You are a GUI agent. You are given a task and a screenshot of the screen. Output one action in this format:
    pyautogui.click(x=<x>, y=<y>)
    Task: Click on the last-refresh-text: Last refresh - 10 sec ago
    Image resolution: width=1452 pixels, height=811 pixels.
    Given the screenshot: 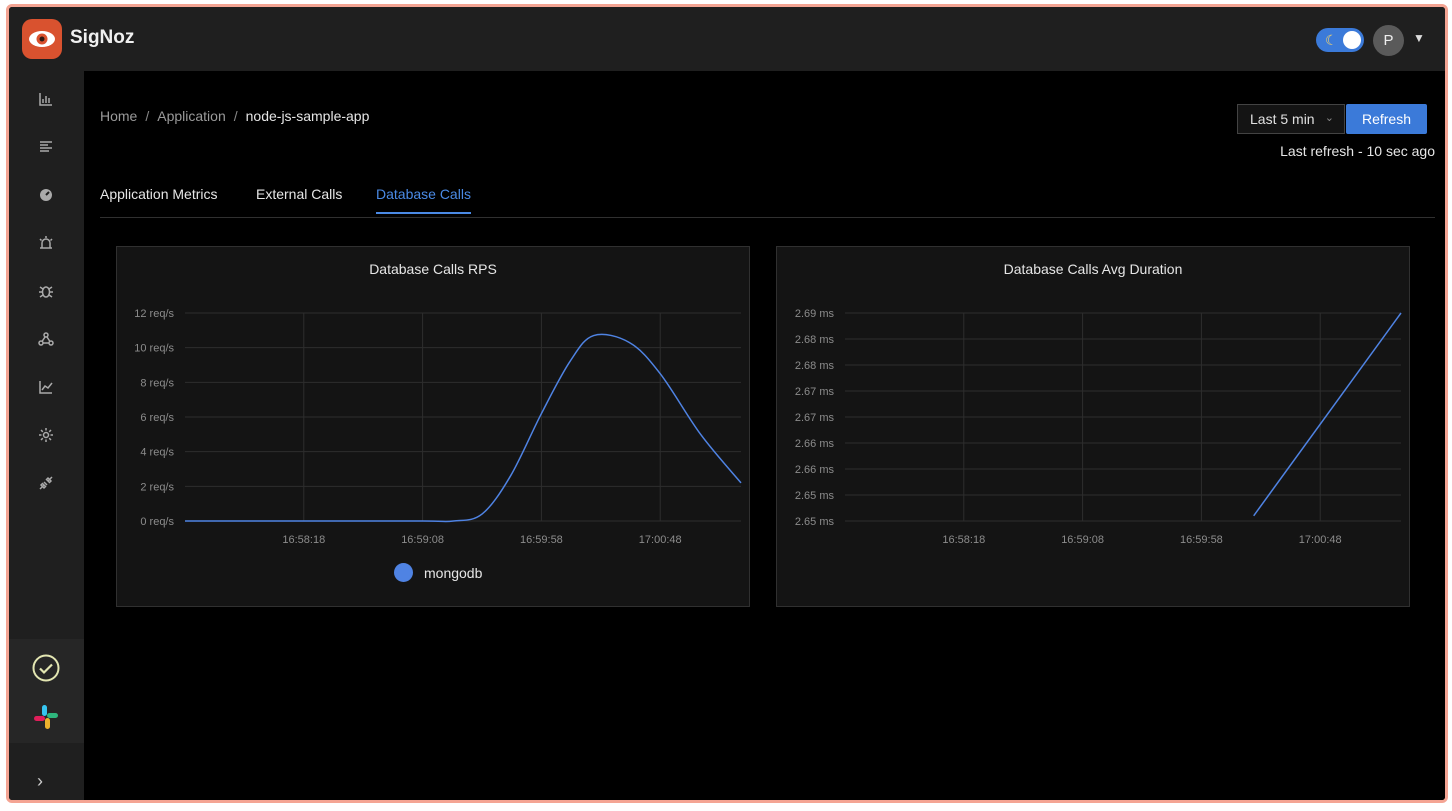 What is the action you would take?
    pyautogui.click(x=1357, y=151)
    